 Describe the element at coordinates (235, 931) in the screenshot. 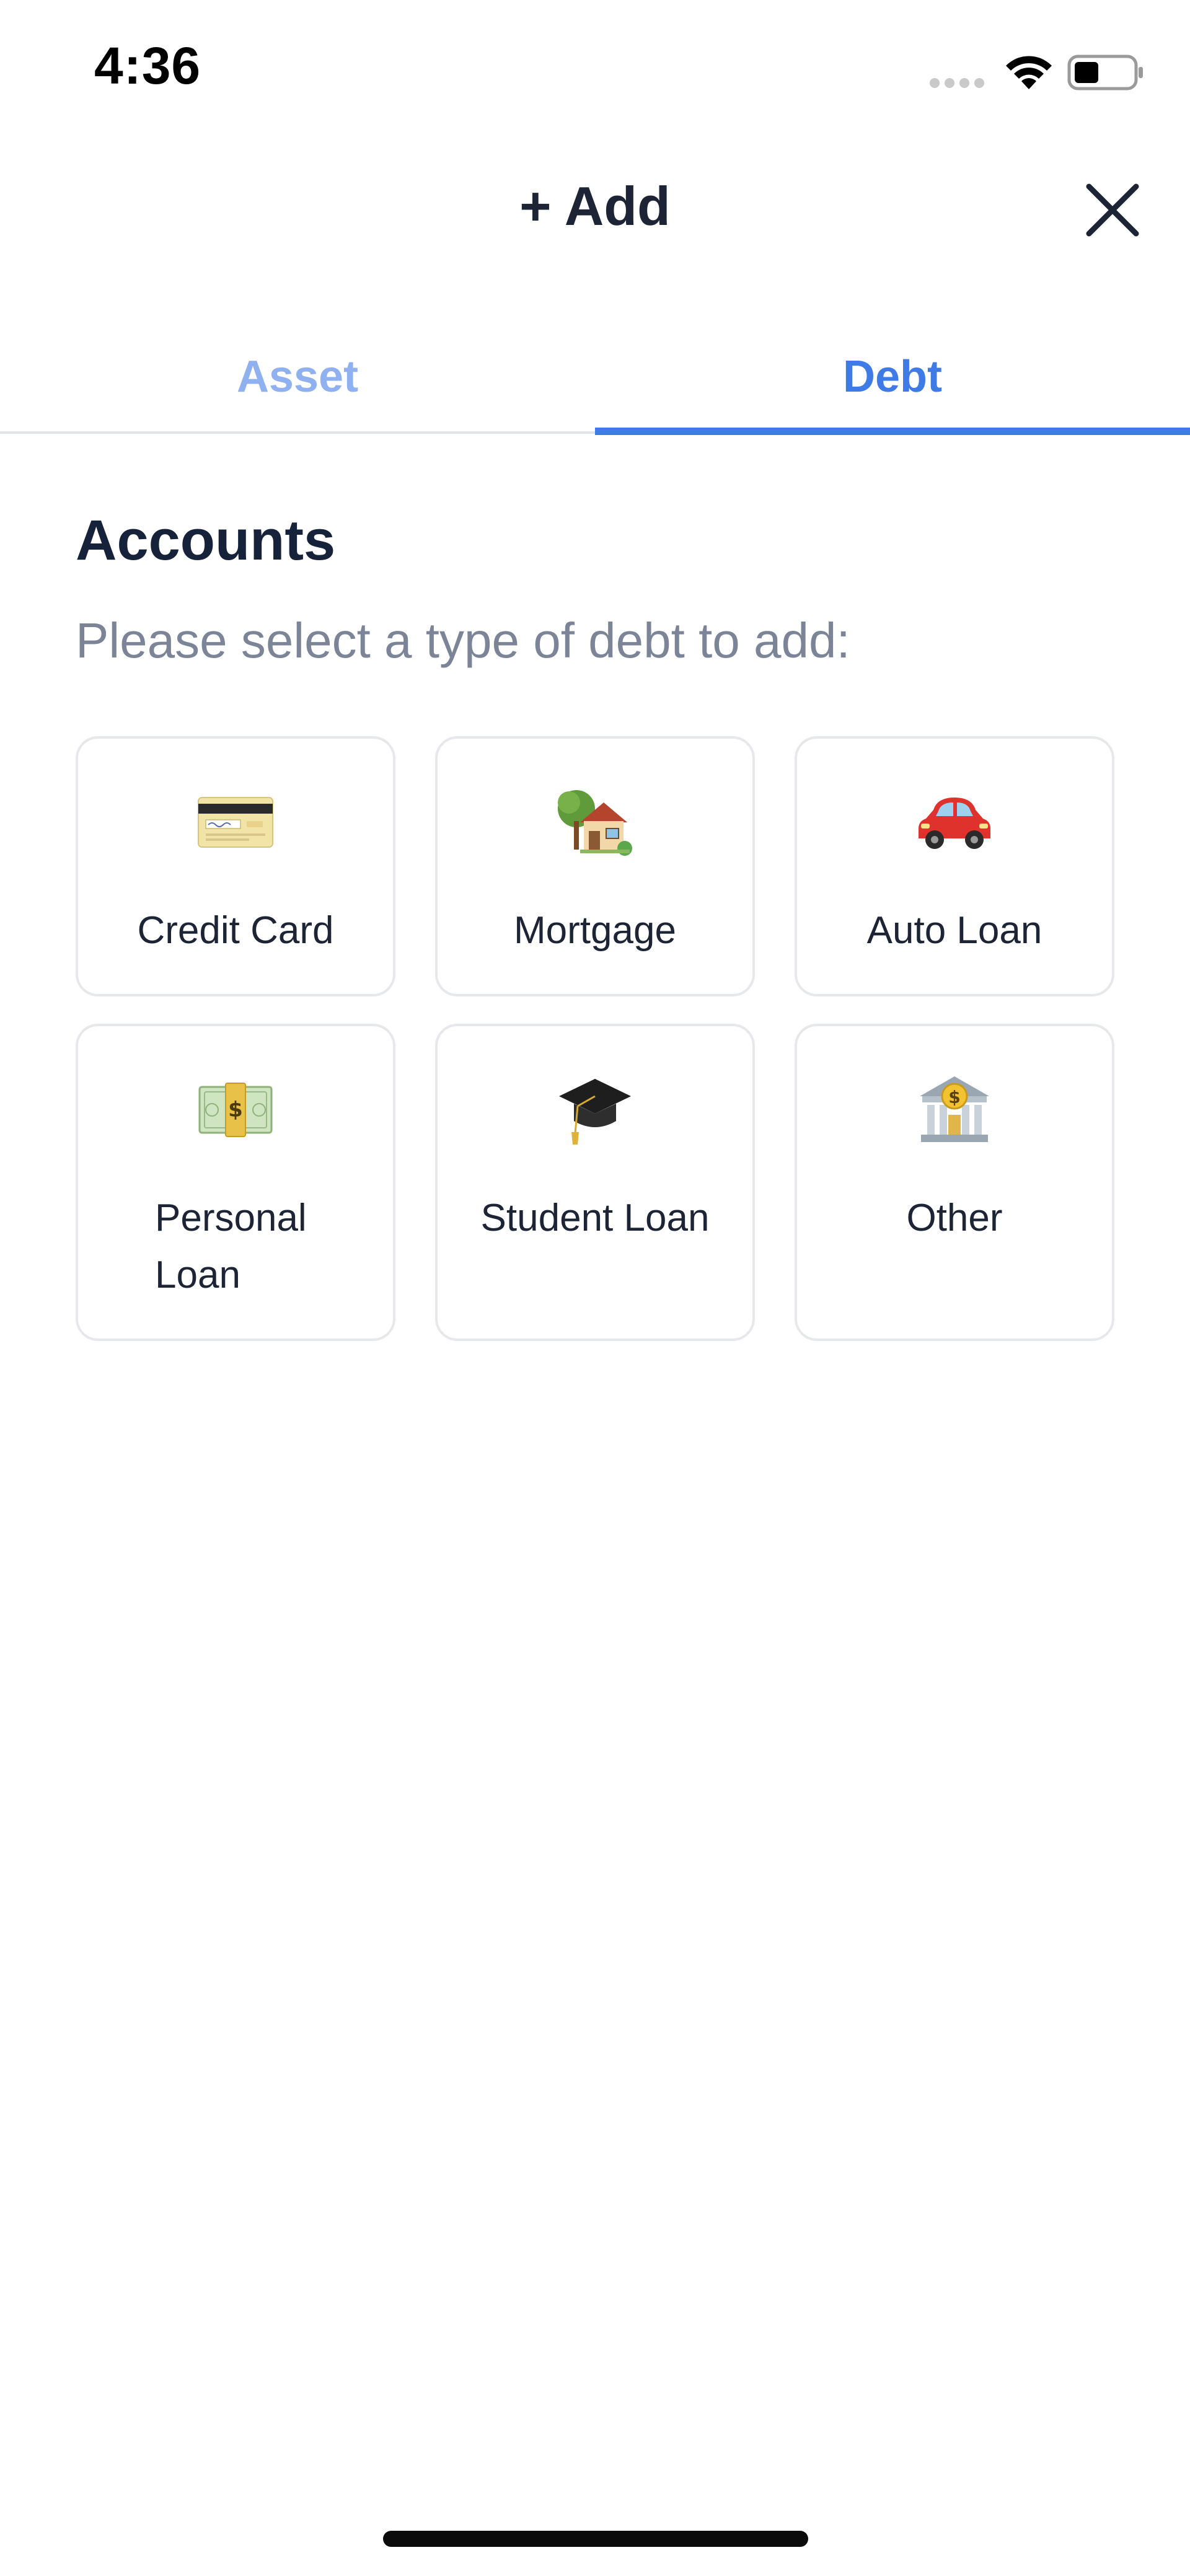

I see `credit-card-label: Credit Card` at that location.